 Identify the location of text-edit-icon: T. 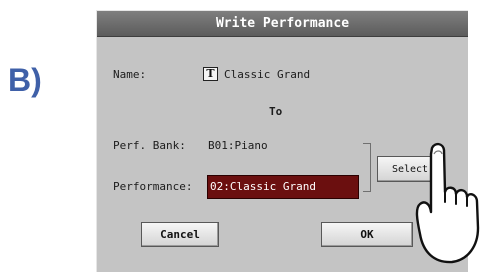
(210, 74).